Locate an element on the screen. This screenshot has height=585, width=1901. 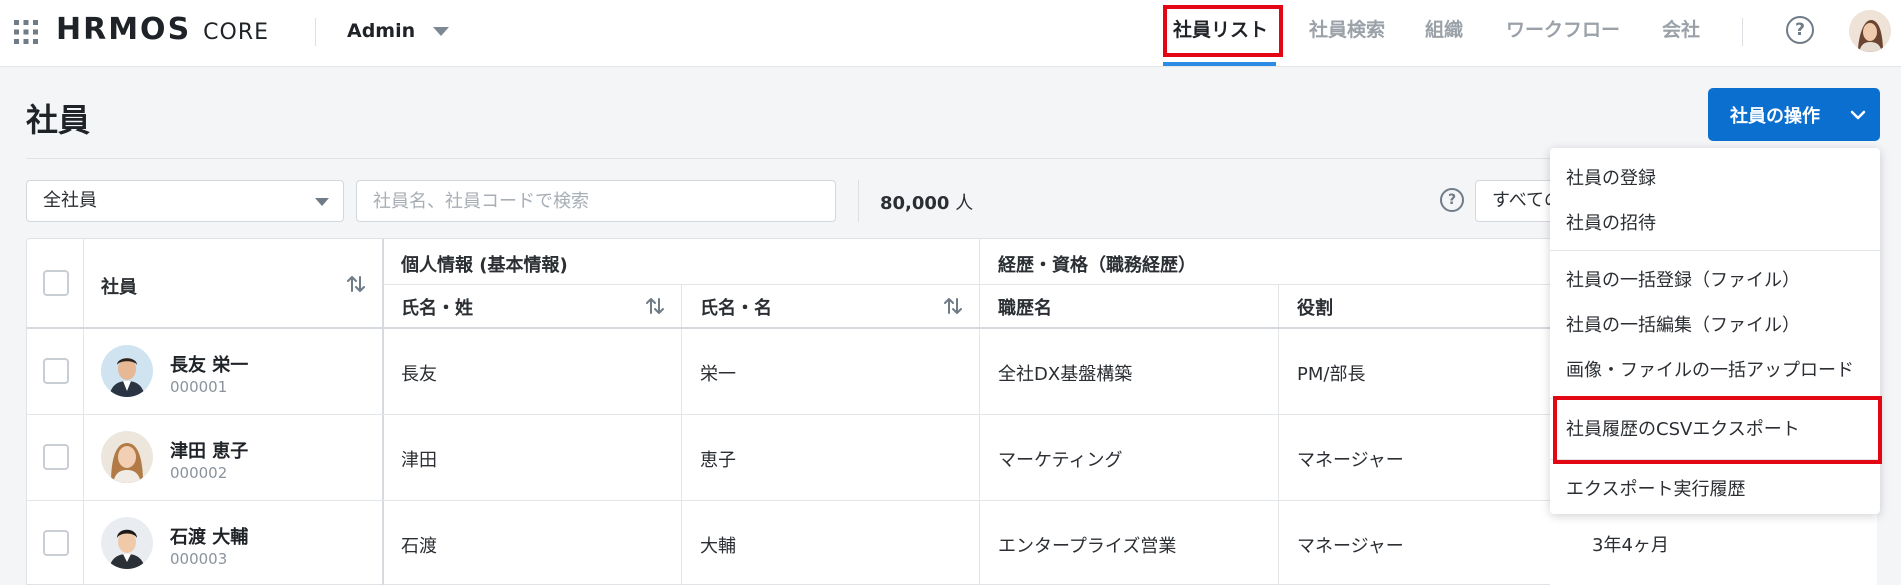
menu-item-invite: 社員の招待 is located at coordinates (1611, 222).